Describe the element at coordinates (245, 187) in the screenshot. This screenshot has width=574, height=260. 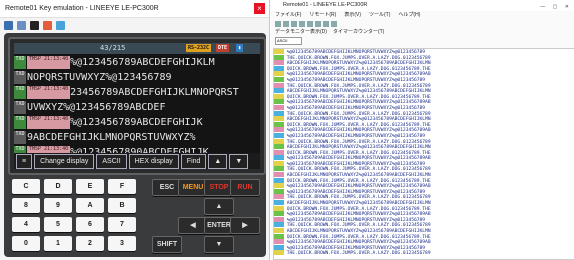
I see `key-run: RUN` at that location.